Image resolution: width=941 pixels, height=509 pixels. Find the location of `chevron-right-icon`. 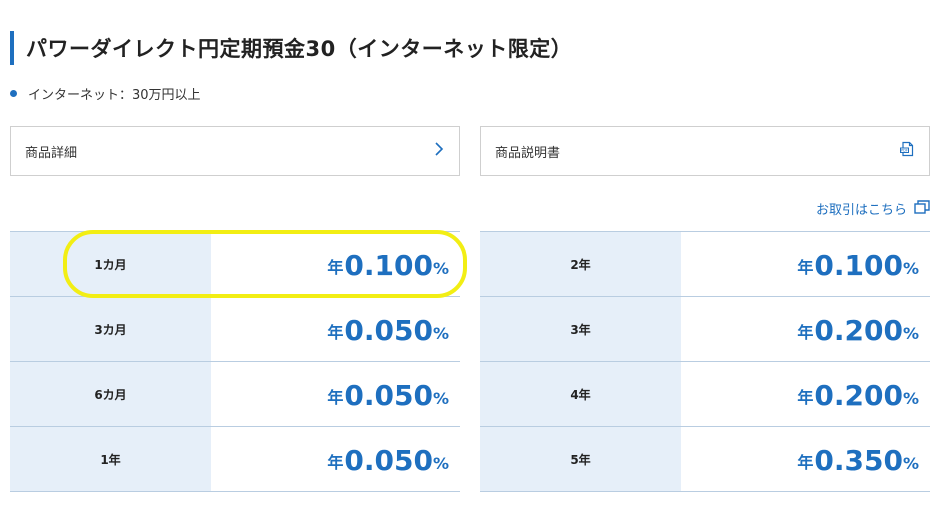

chevron-right-icon is located at coordinates (439, 151).